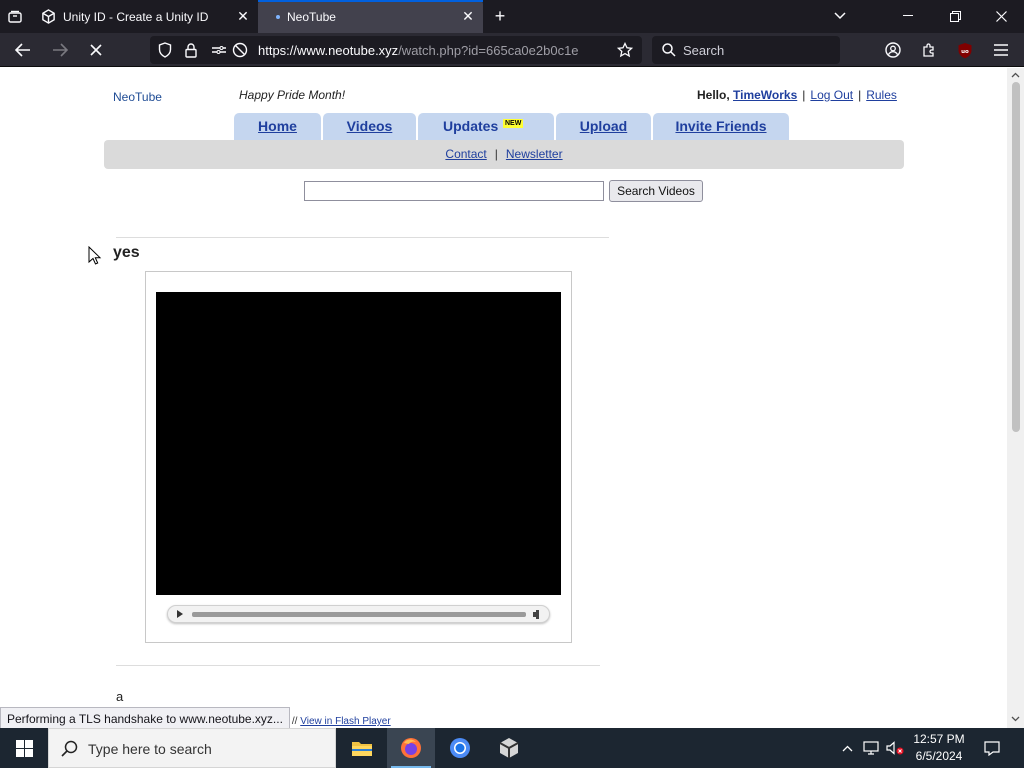 The image size is (1024, 768). I want to click on windows-taskbar: Type here to search 12:57 PM 6/5/2024, so click(512, 748).